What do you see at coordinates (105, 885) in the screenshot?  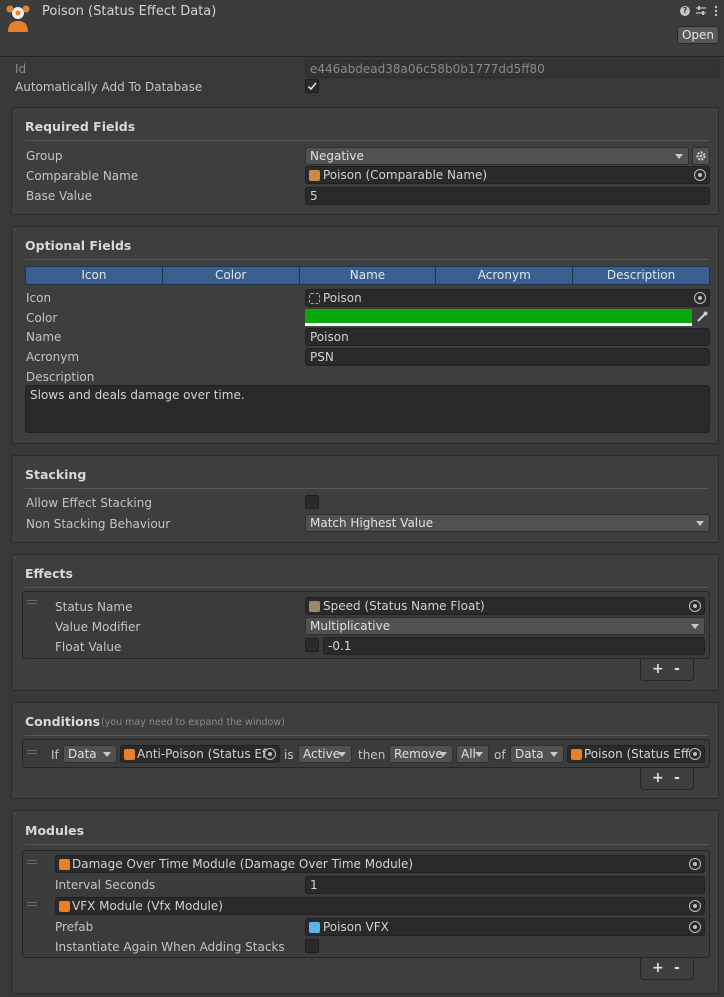 I see `interval-seconds-label: Interval Seconds` at bounding box center [105, 885].